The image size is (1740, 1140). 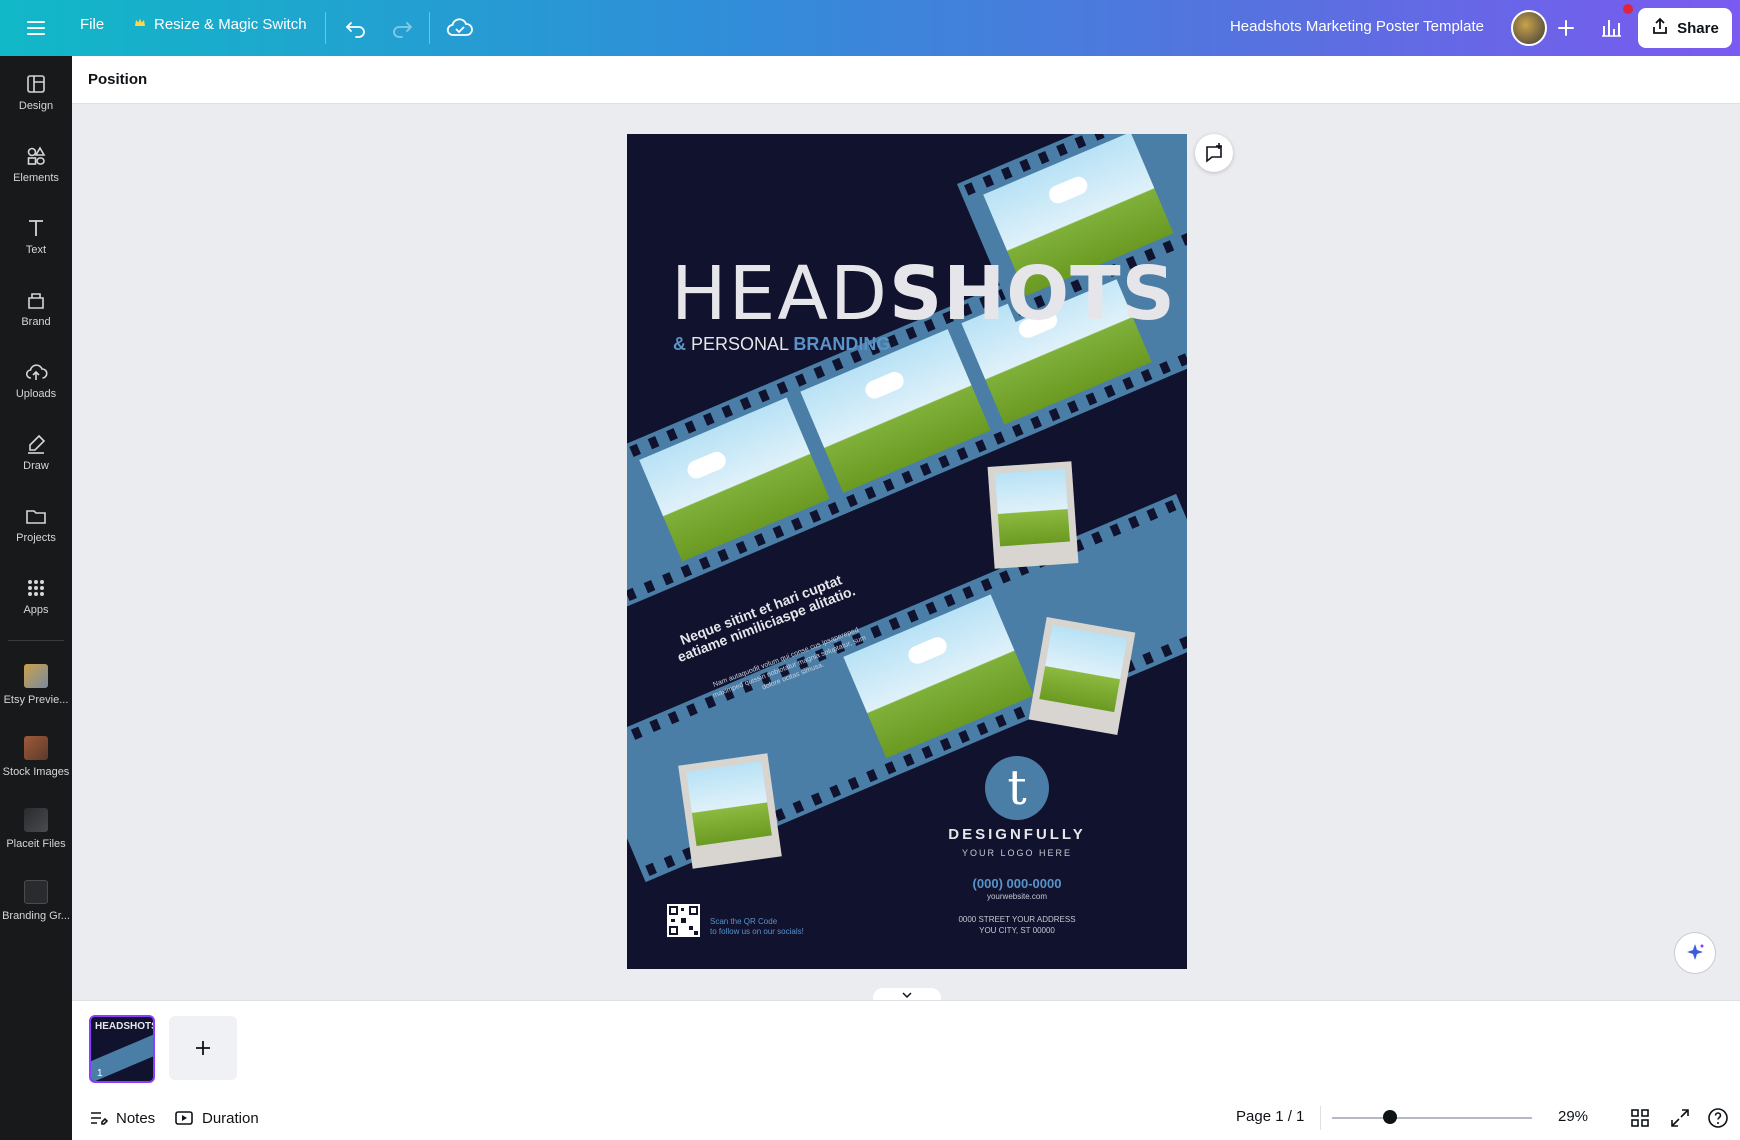 I want to click on share-button: Share, so click(x=1685, y=28).